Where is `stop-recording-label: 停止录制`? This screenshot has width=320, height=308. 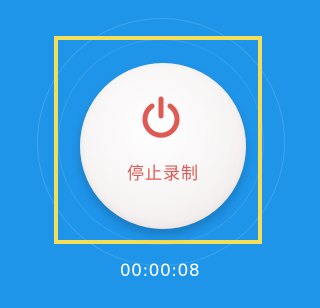
stop-recording-label: 停止录制 is located at coordinates (163, 174).